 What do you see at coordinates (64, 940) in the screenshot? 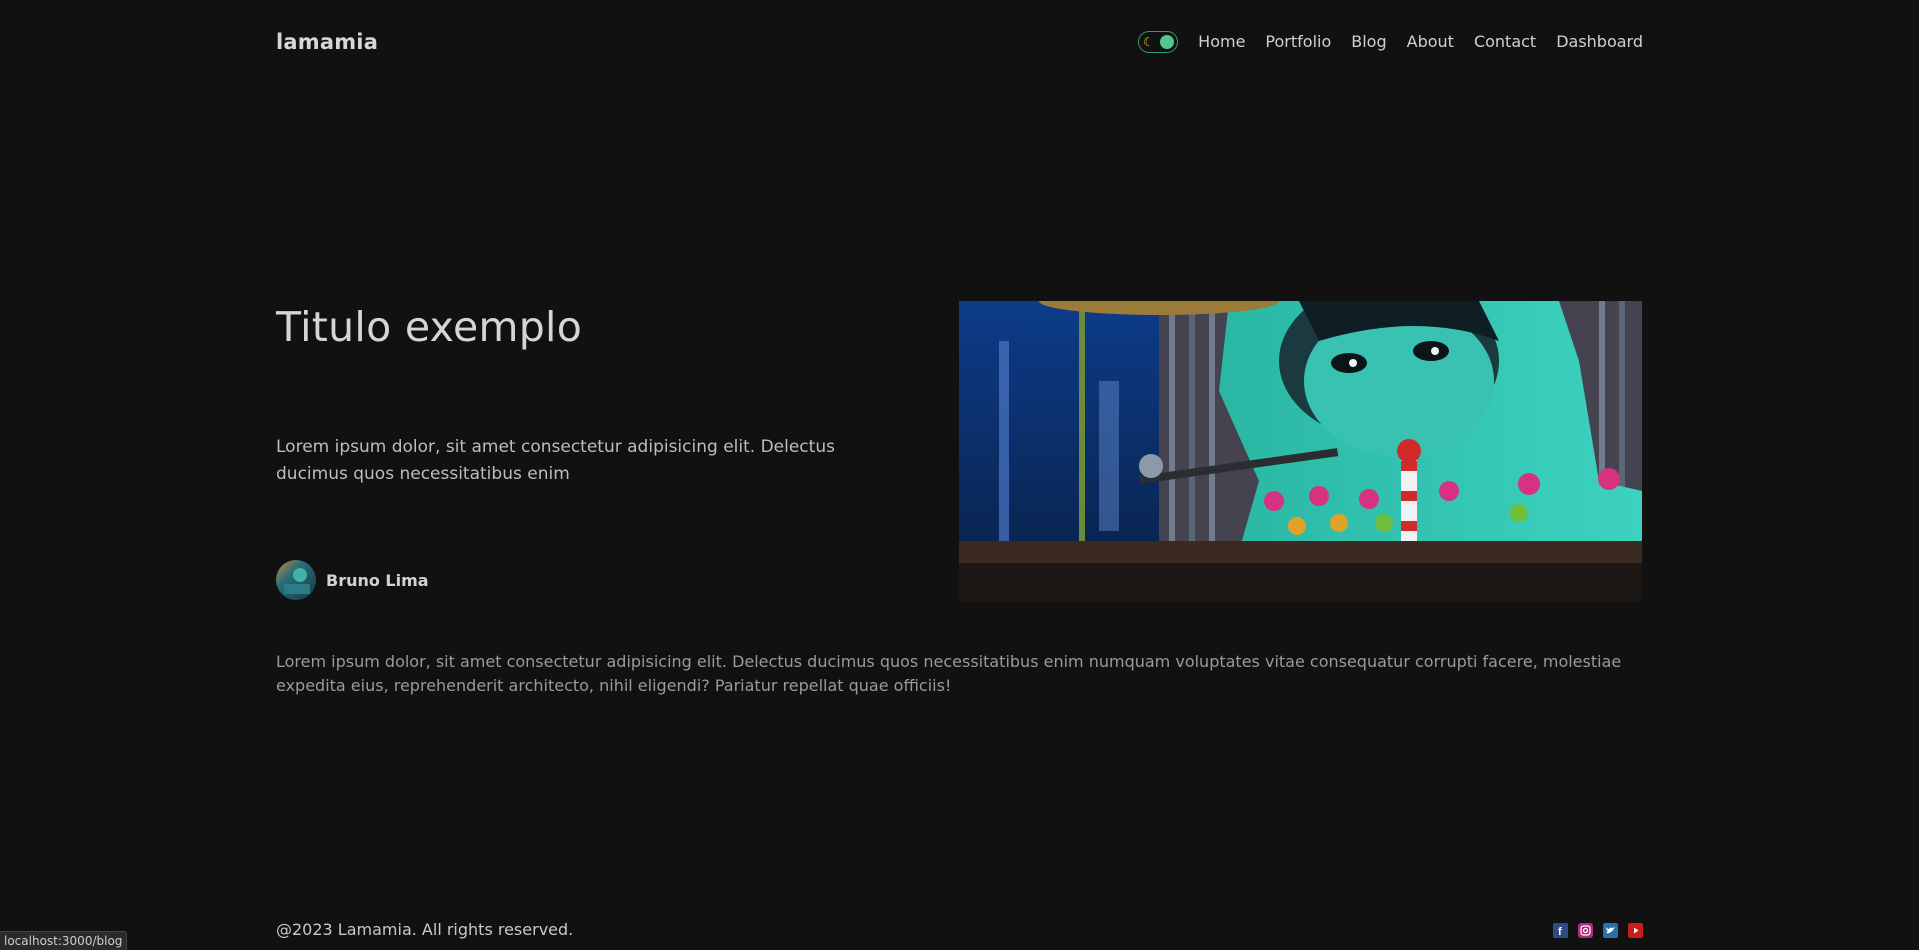
I see `status-bar-url: localhost:3000/blog` at bounding box center [64, 940].